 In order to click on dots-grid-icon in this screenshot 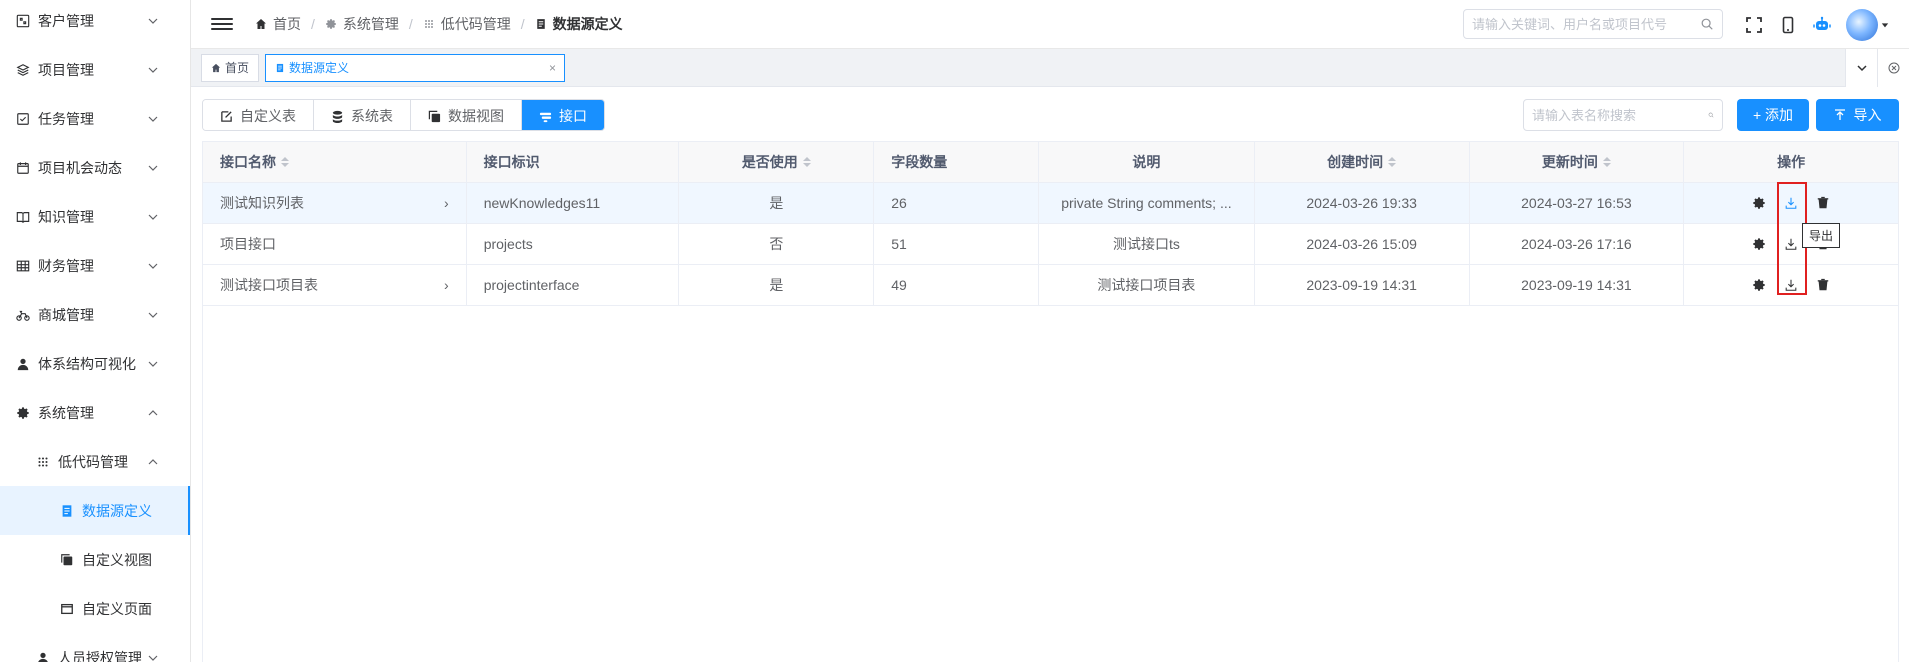, I will do `click(43, 462)`.